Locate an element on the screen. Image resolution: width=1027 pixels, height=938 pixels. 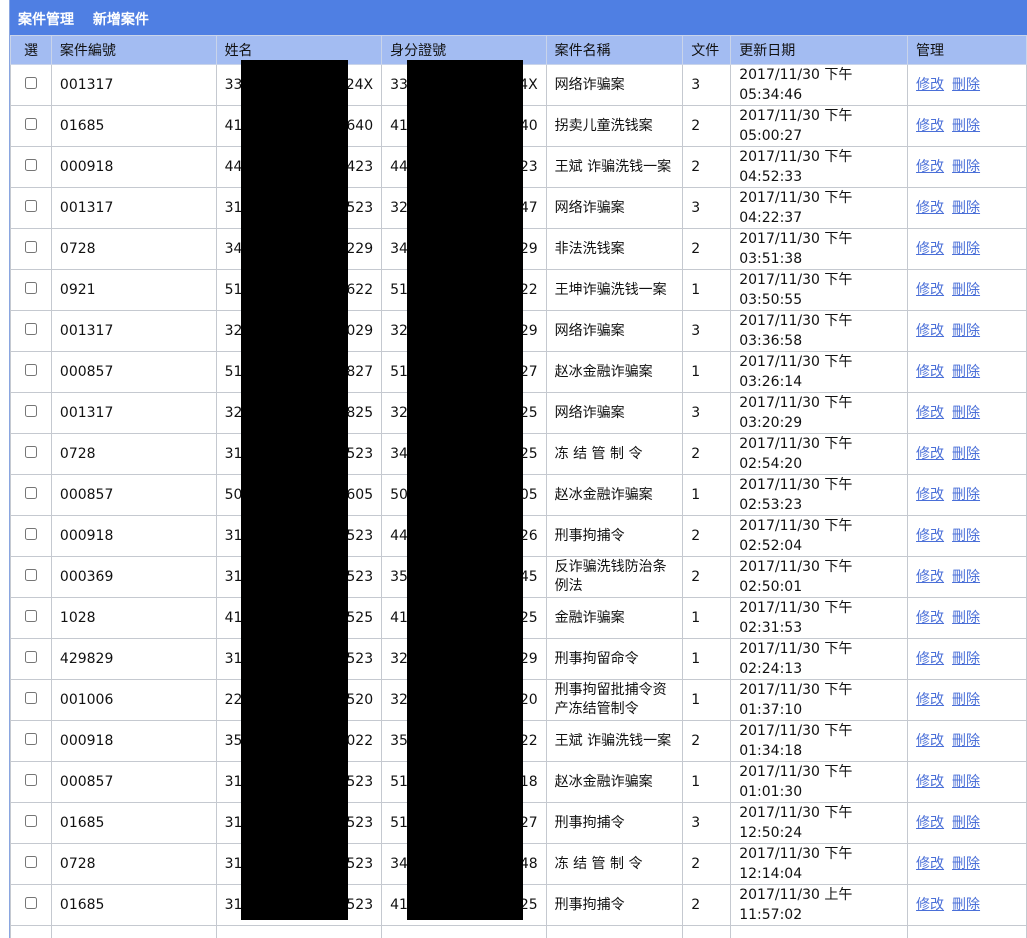
date-text: 2017/11/30 下午 is located at coordinates (796, 485).